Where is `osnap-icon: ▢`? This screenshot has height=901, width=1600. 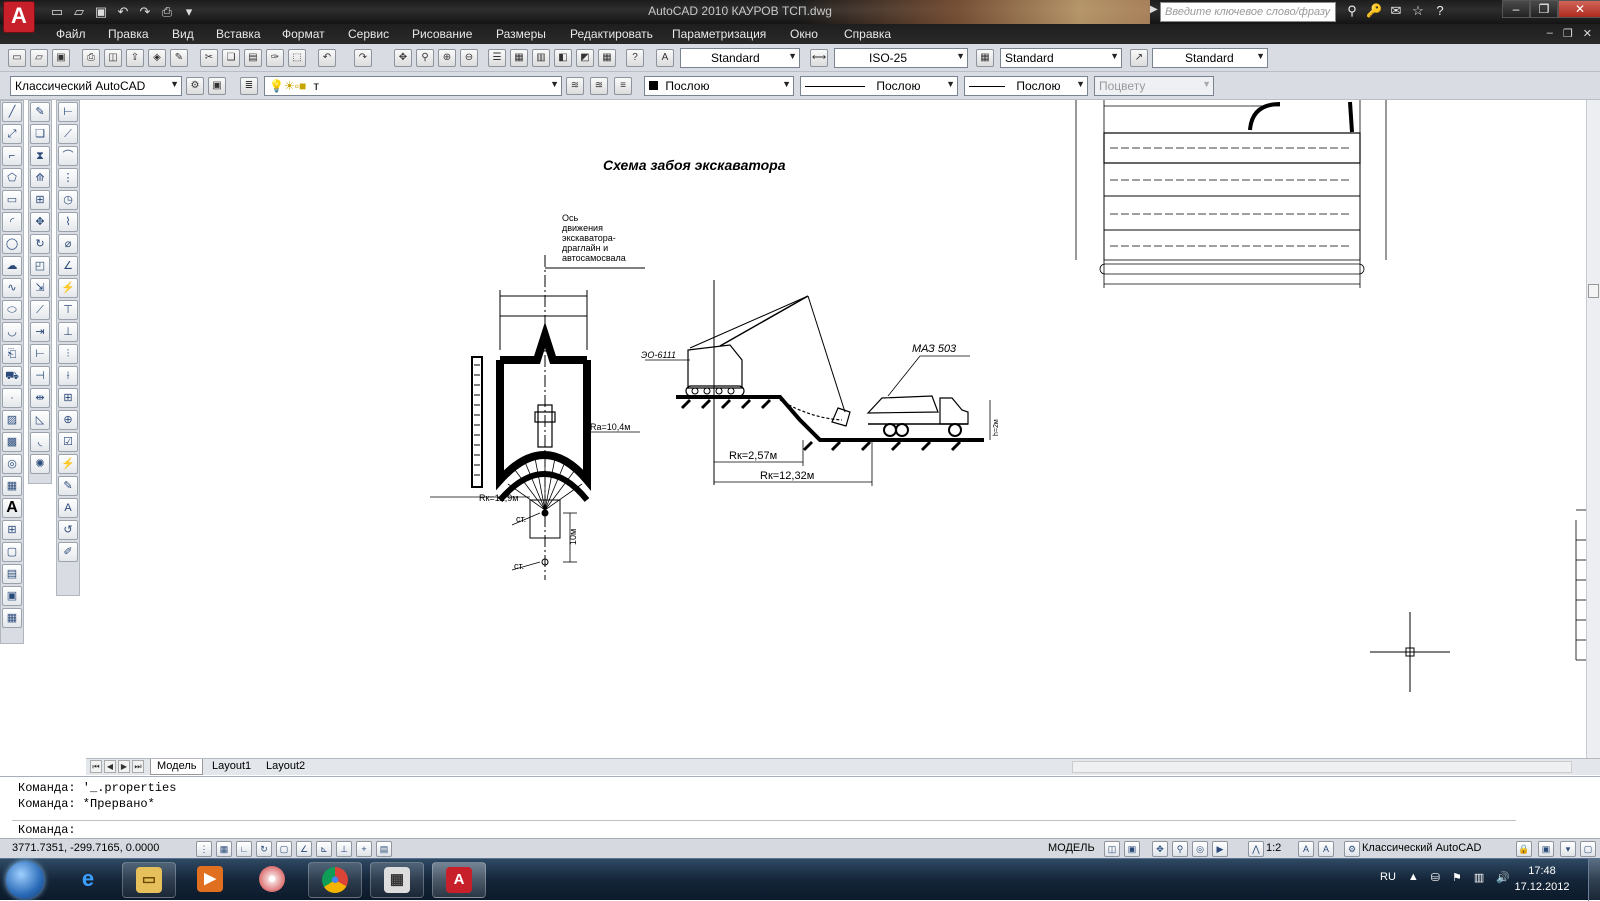 osnap-icon: ▢ is located at coordinates (284, 849).